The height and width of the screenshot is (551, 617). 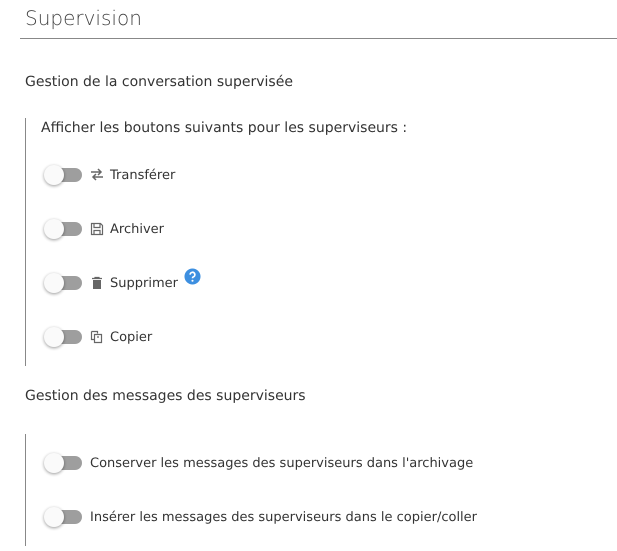 What do you see at coordinates (284, 517) in the screenshot?
I see `option-label: Insérer les messages des superviseurs dans le copier/coller` at bounding box center [284, 517].